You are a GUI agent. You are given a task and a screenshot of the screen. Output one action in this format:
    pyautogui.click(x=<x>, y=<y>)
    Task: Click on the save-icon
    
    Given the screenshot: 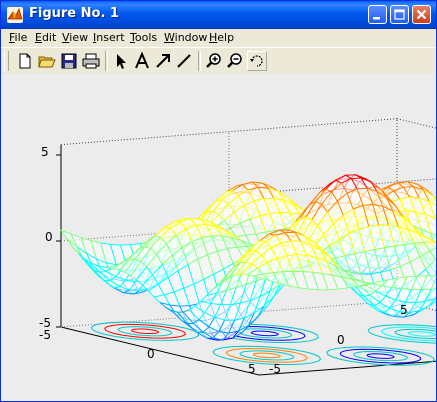 What is the action you would take?
    pyautogui.click(x=69, y=61)
    